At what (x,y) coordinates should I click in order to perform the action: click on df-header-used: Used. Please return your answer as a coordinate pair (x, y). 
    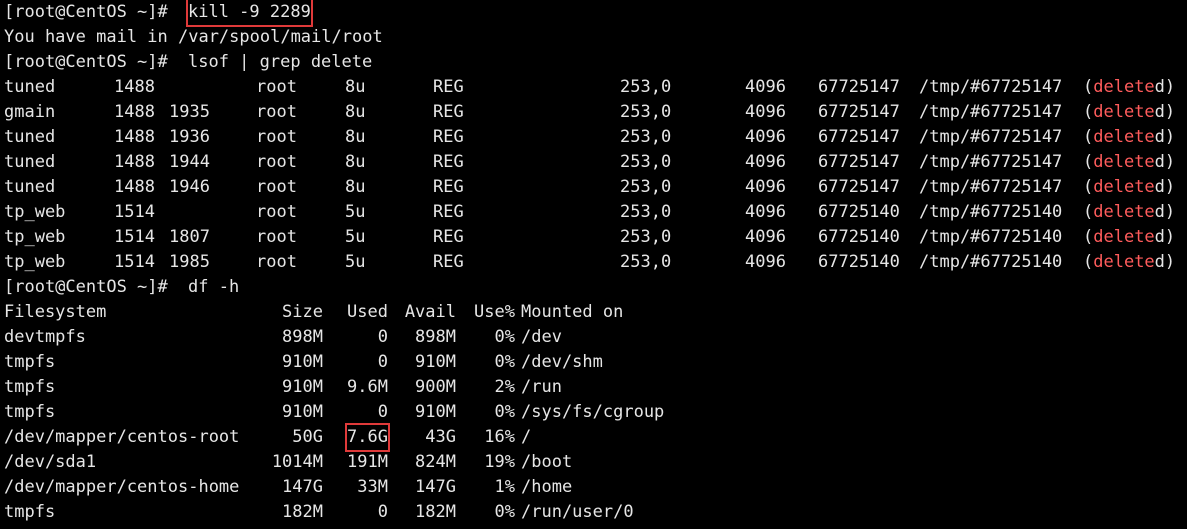
    Looking at the image, I should click on (367, 312).